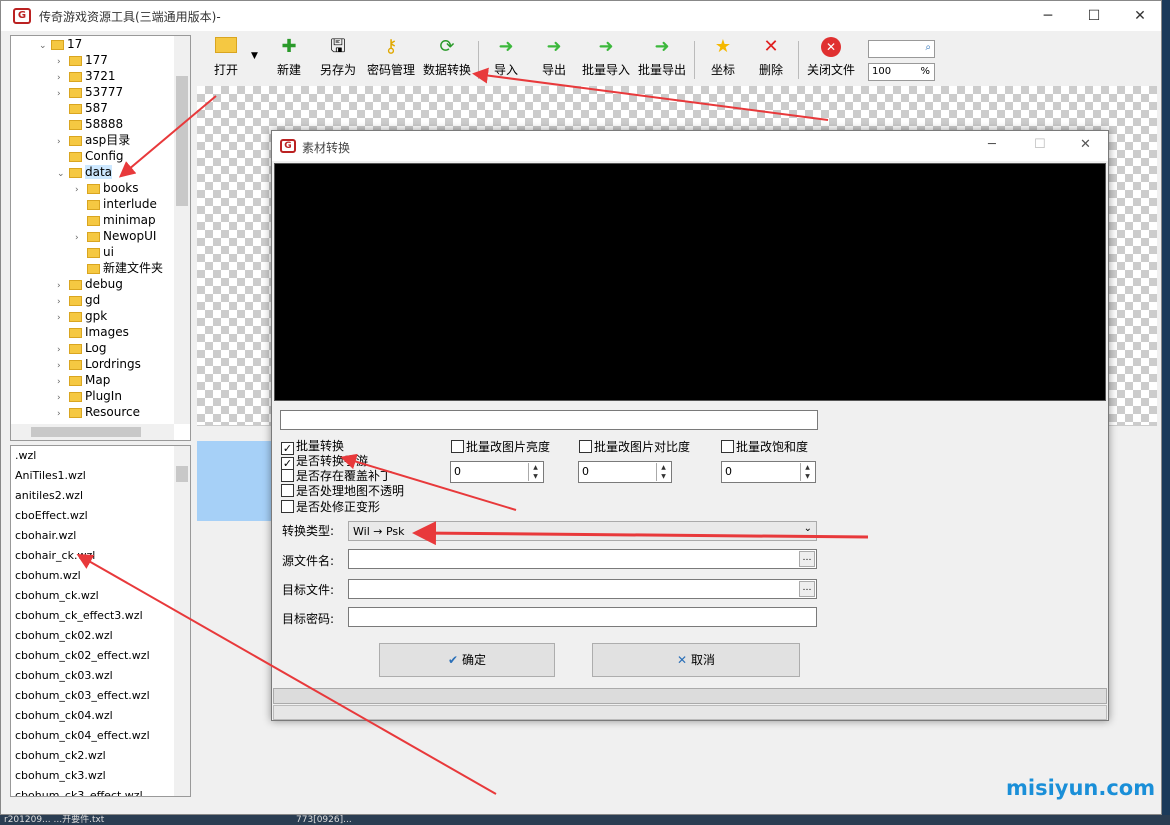  What do you see at coordinates (51, 516) in the screenshot?
I see `file-list-item: cboEffect.wzl` at bounding box center [51, 516].